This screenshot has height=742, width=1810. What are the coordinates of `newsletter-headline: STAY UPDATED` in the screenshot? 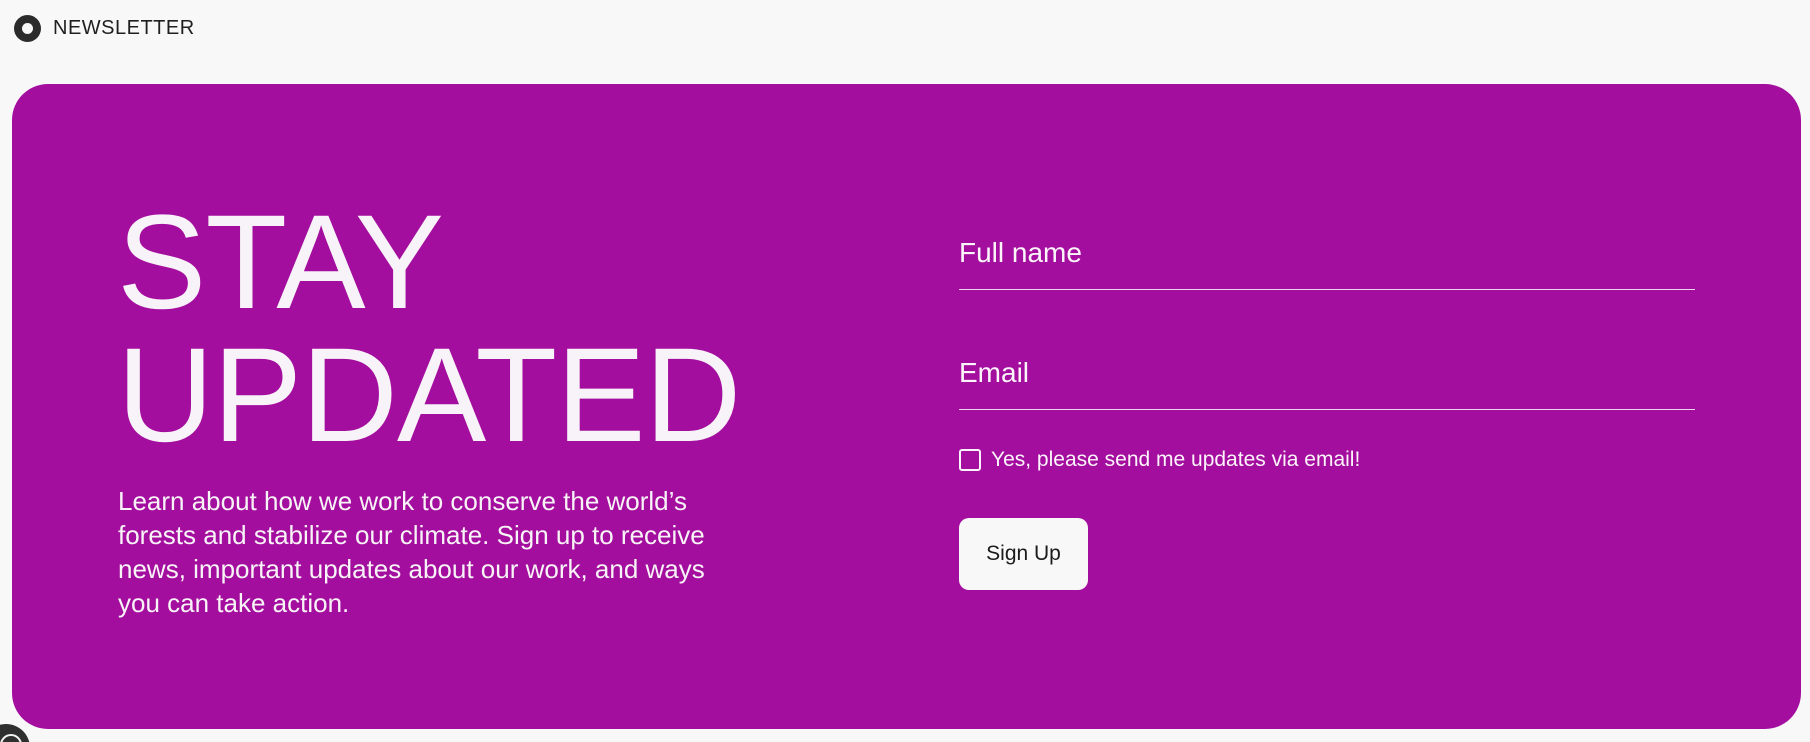 It's located at (429, 329).